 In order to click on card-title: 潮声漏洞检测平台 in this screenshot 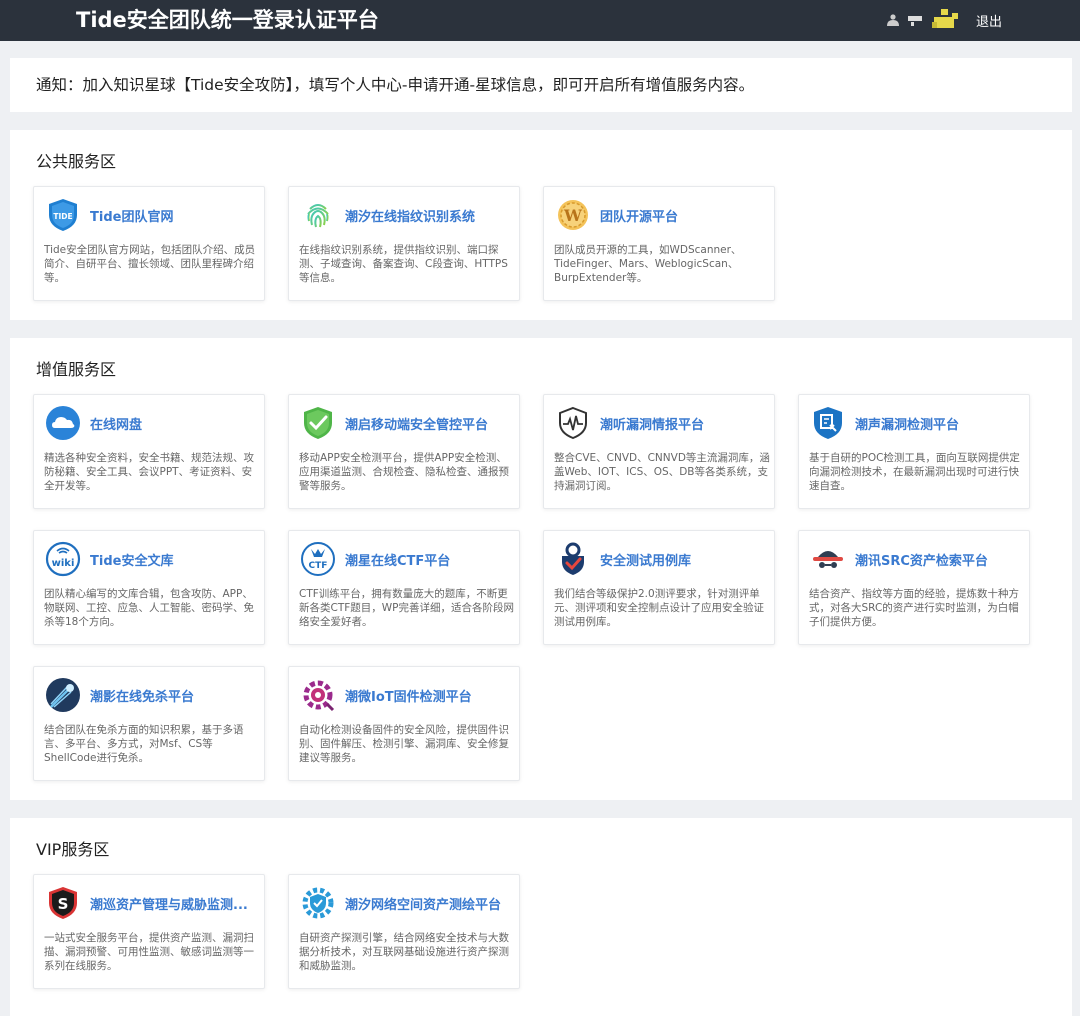, I will do `click(907, 425)`.